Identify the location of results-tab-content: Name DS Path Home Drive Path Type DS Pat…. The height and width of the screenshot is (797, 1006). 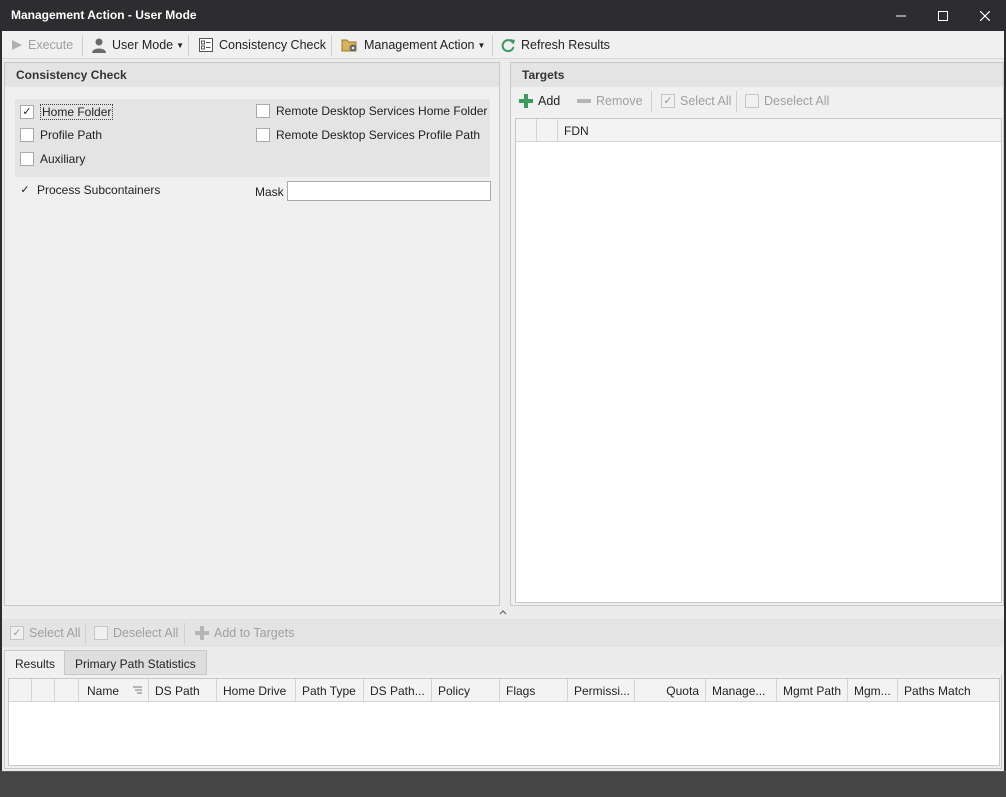
(503, 722).